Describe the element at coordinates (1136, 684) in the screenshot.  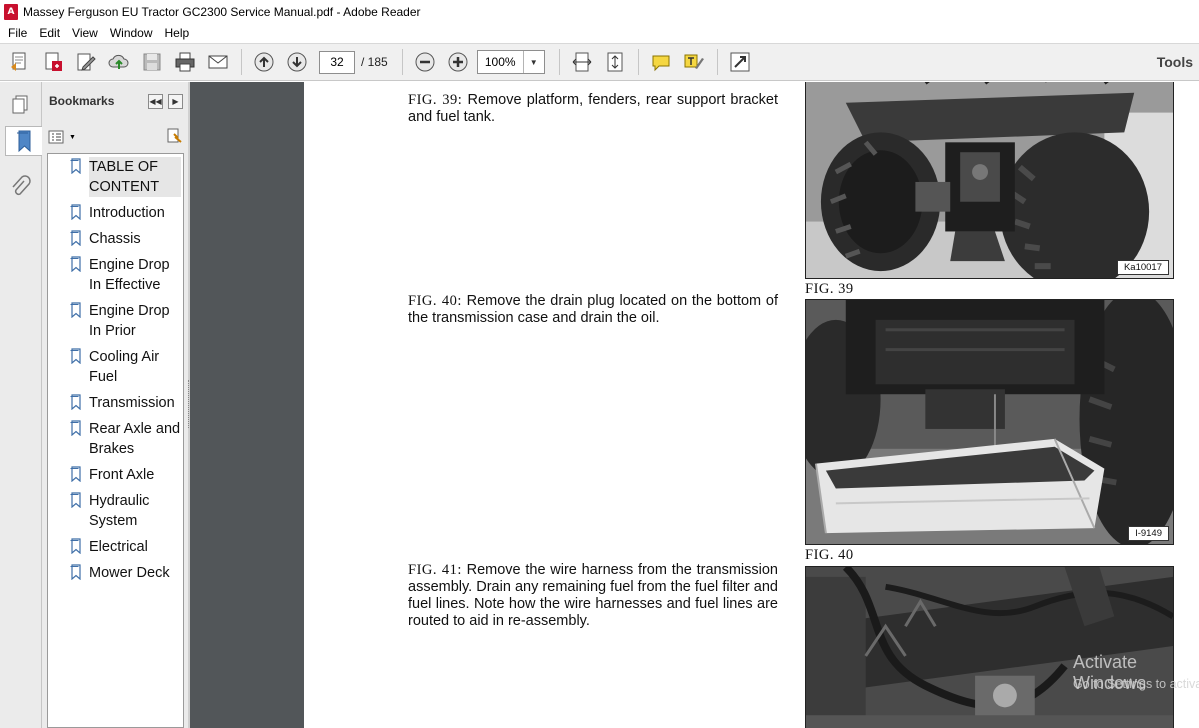
I see `activate-windows-subtitle: Go to Settings to activate Windows.` at that location.